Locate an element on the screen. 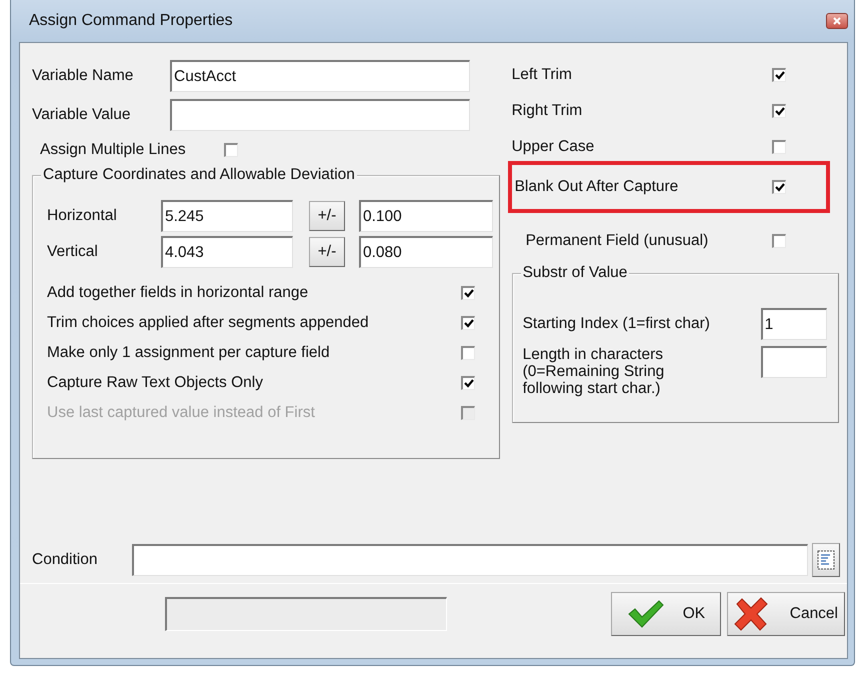 Image resolution: width=859 pixels, height=674 pixels. option-label: Add together fields in horizontal range is located at coordinates (177, 293).